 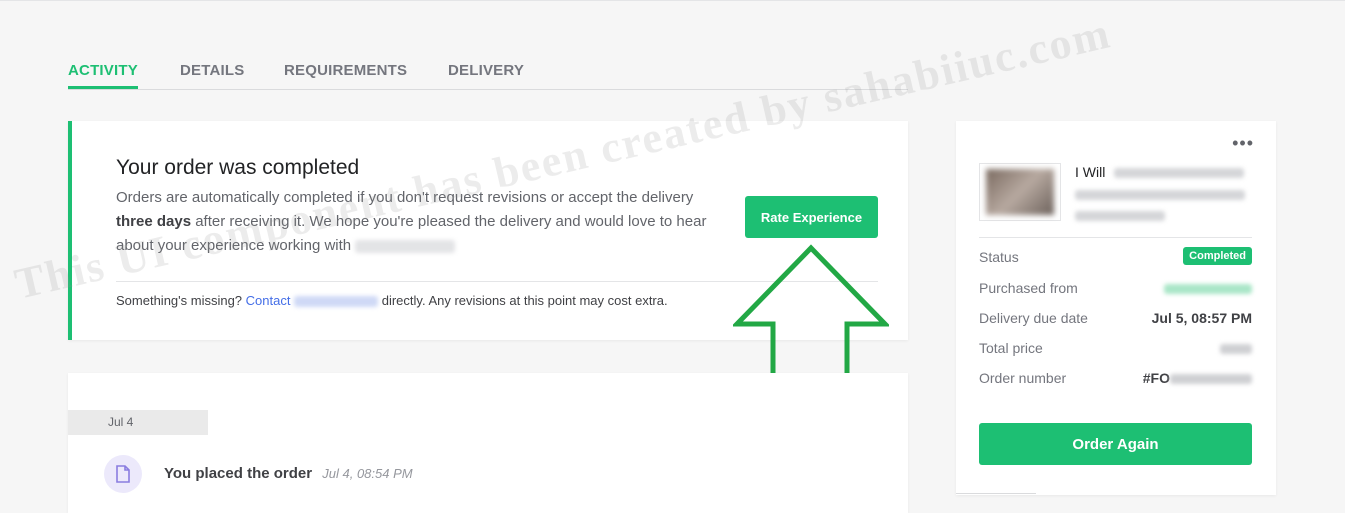 What do you see at coordinates (1020, 192) in the screenshot?
I see `gig-thumbnail` at bounding box center [1020, 192].